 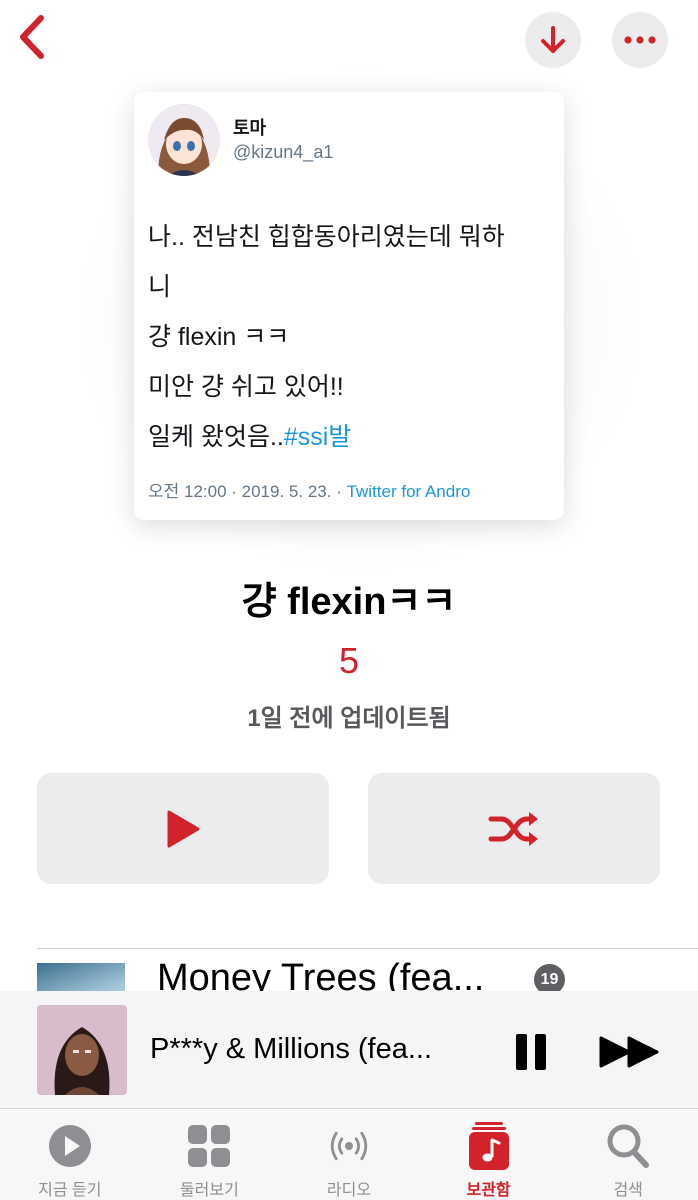 I want to click on pause-icon, so click(x=531, y=1052).